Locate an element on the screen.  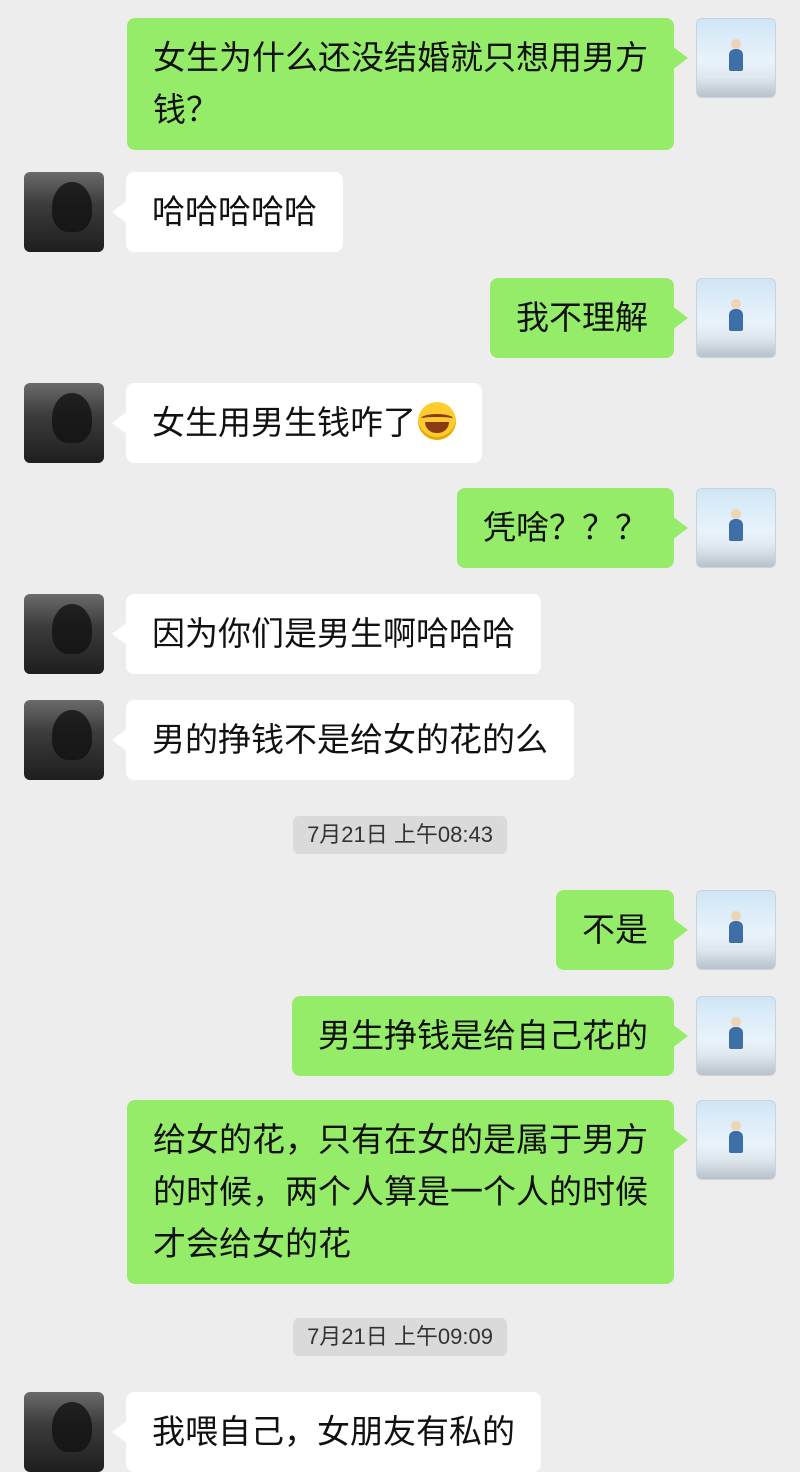
my-message-bubble: 女生为什么还没结婚就只想用男方 钱？ is located at coordinates (407, 84).